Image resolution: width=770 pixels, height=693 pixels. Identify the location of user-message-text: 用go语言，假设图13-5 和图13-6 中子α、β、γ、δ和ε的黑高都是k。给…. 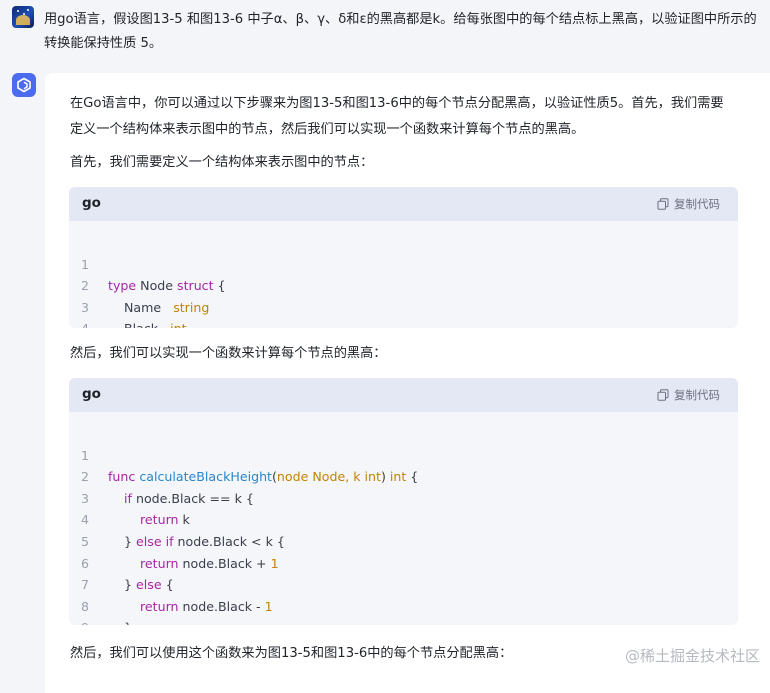
(401, 32).